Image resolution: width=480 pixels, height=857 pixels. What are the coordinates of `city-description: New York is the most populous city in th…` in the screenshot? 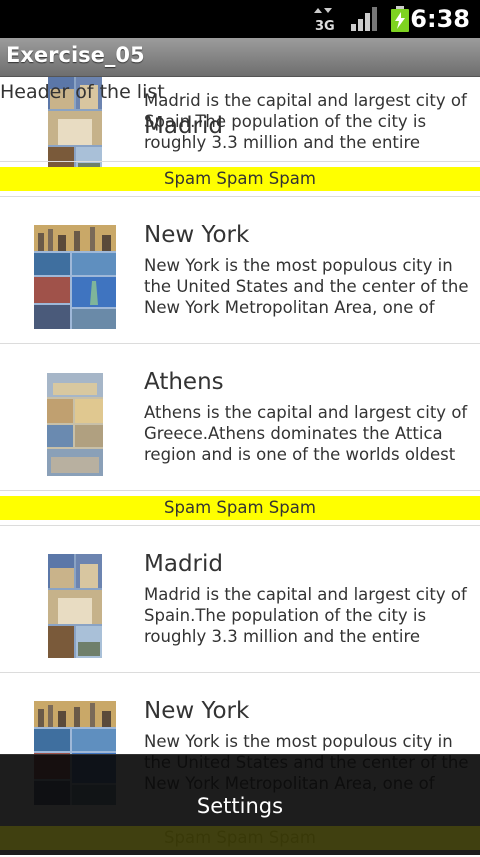 It's located at (306, 286).